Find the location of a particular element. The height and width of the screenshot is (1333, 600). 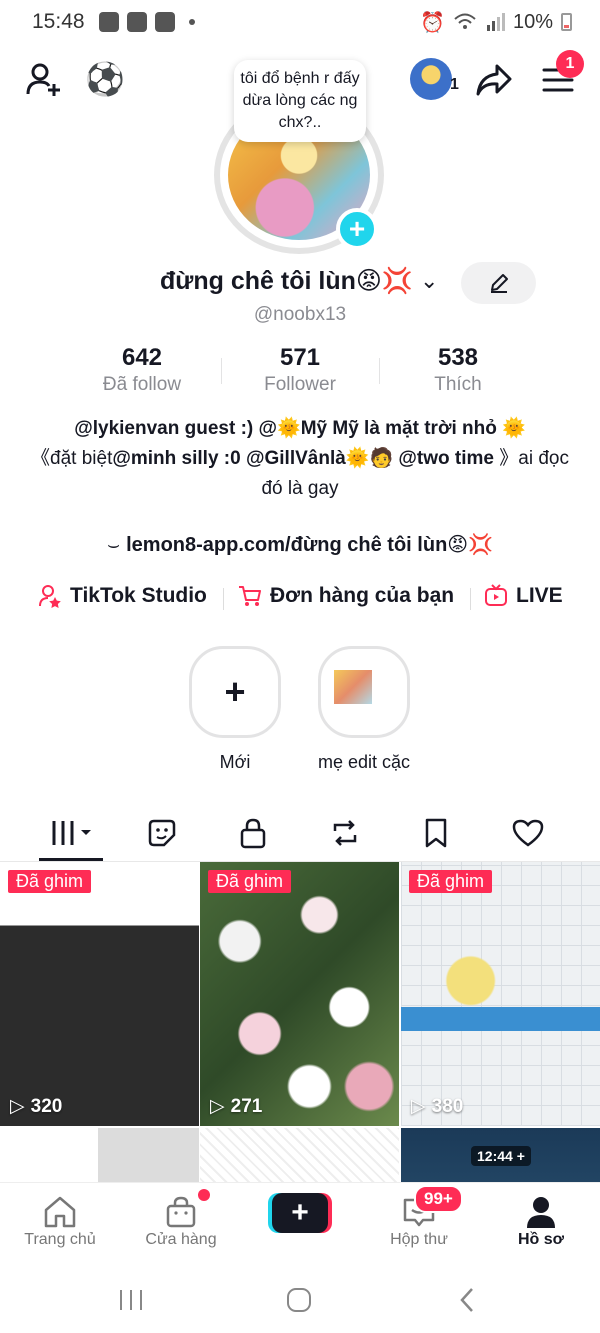

plus-icon: + is located at coordinates (300, 1213).